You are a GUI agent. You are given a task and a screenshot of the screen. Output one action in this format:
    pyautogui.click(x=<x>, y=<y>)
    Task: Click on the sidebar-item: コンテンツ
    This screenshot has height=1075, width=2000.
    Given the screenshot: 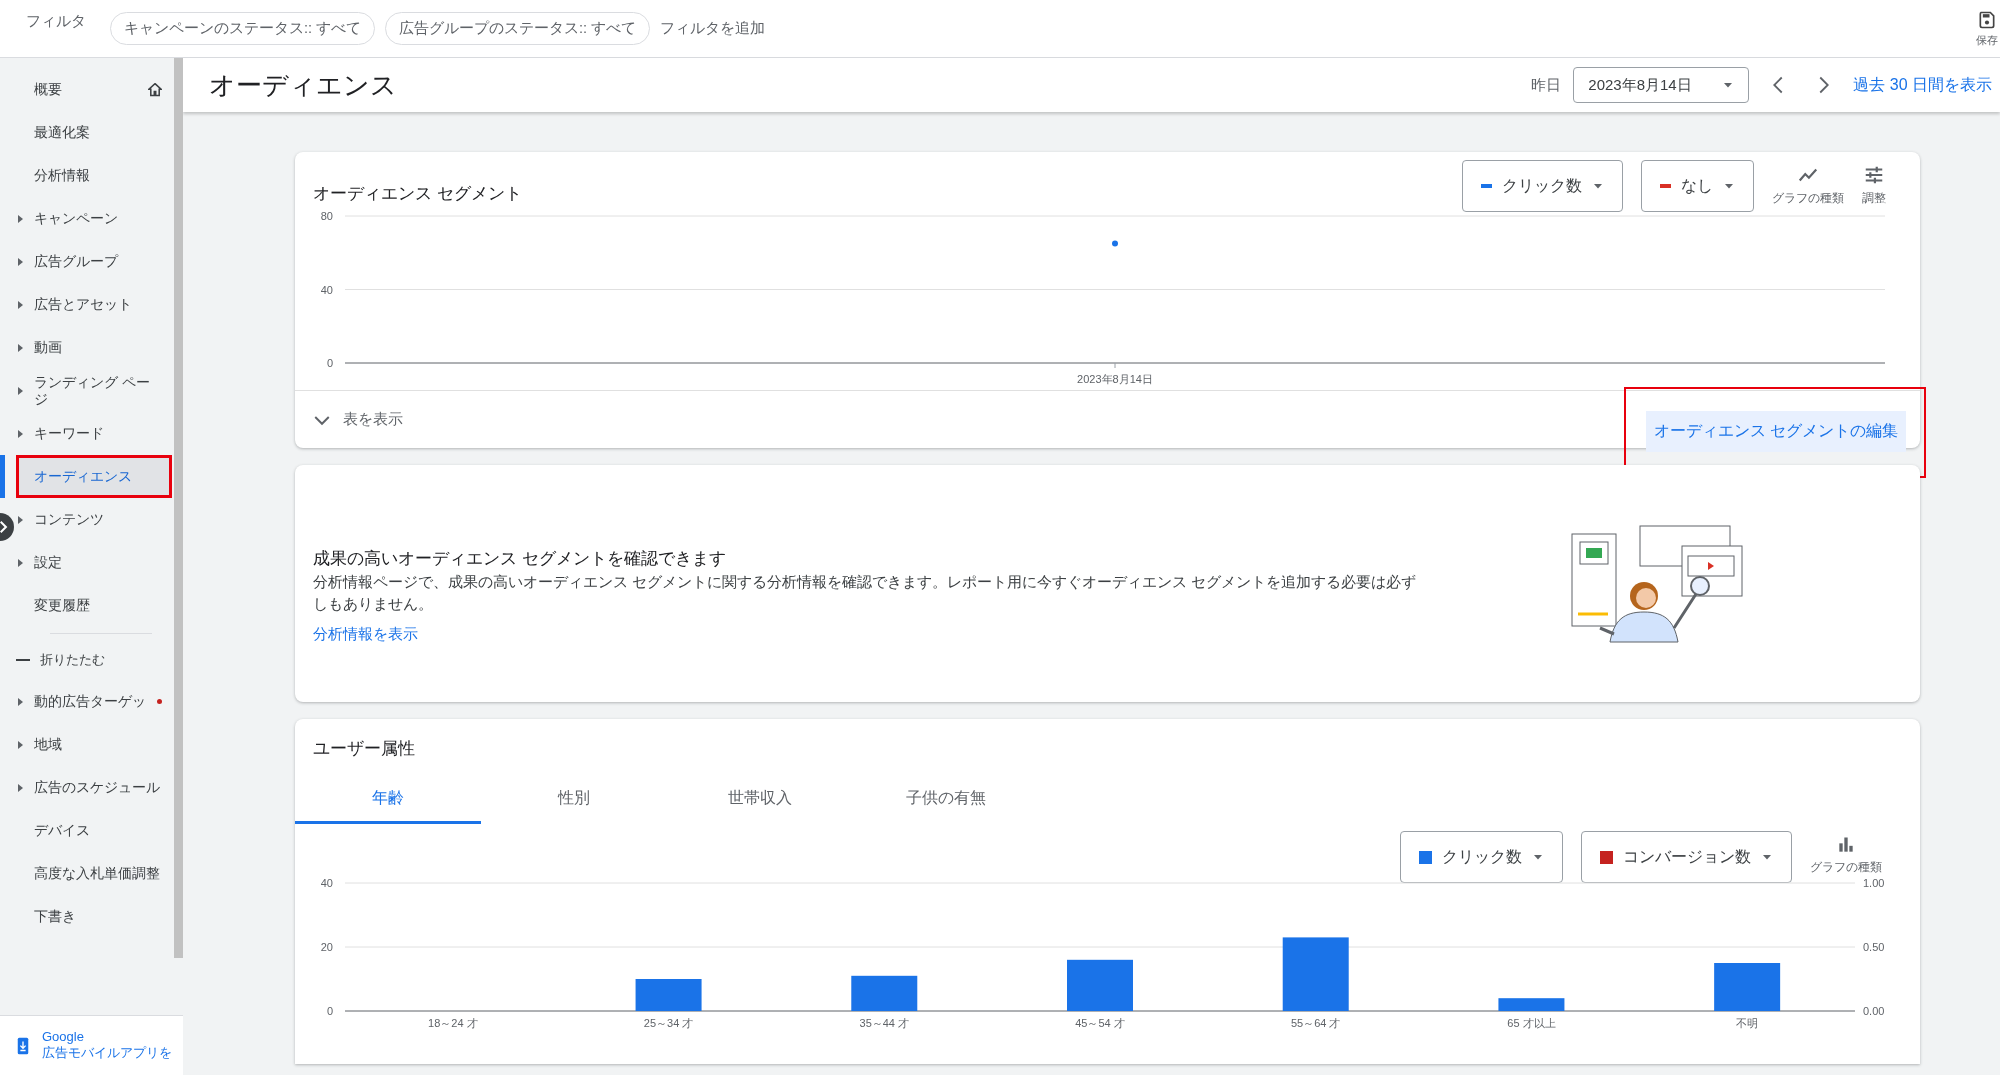 What is the action you would take?
    pyautogui.click(x=94, y=519)
    